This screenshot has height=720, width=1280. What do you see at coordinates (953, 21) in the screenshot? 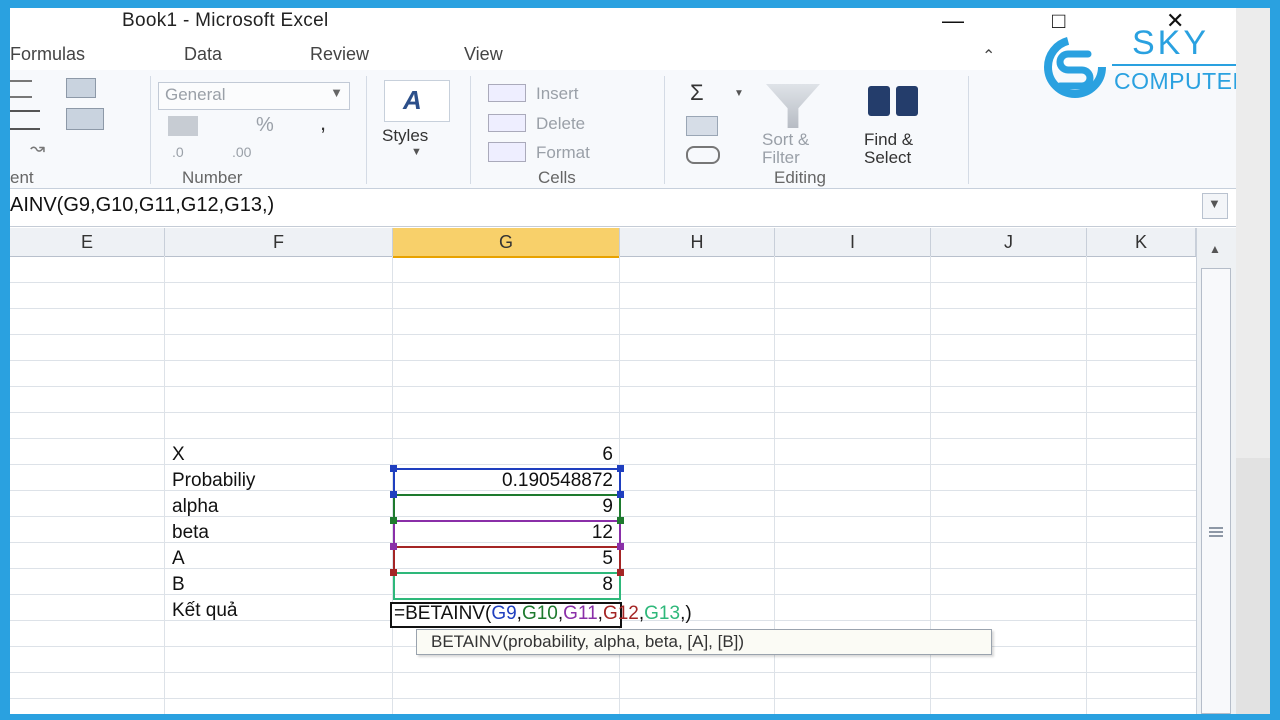
I see `minimize-button: —` at bounding box center [953, 21].